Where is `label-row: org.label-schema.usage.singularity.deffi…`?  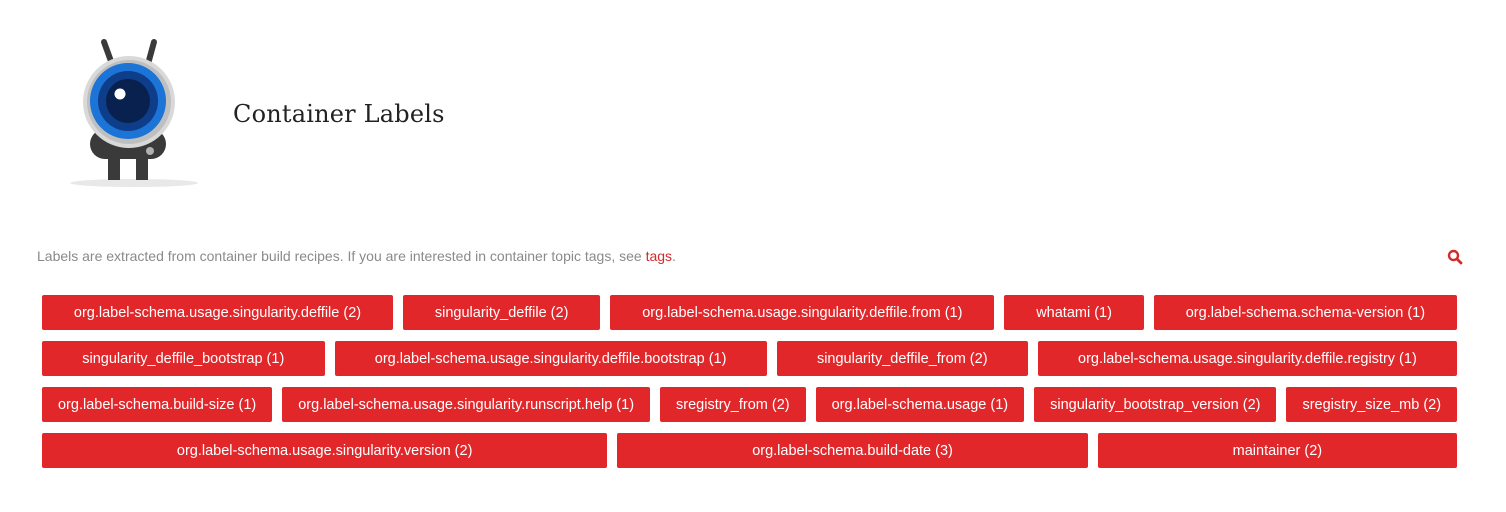 label-row: org.label-schema.usage.singularity.deffi… is located at coordinates (749, 312).